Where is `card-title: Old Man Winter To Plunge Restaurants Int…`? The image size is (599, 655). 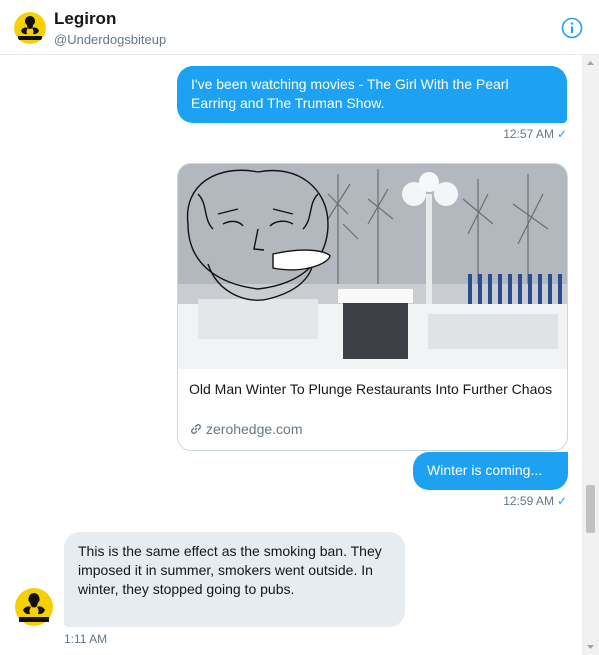
card-title: Old Man Winter To Plunge Restaurants Int… is located at coordinates (371, 389).